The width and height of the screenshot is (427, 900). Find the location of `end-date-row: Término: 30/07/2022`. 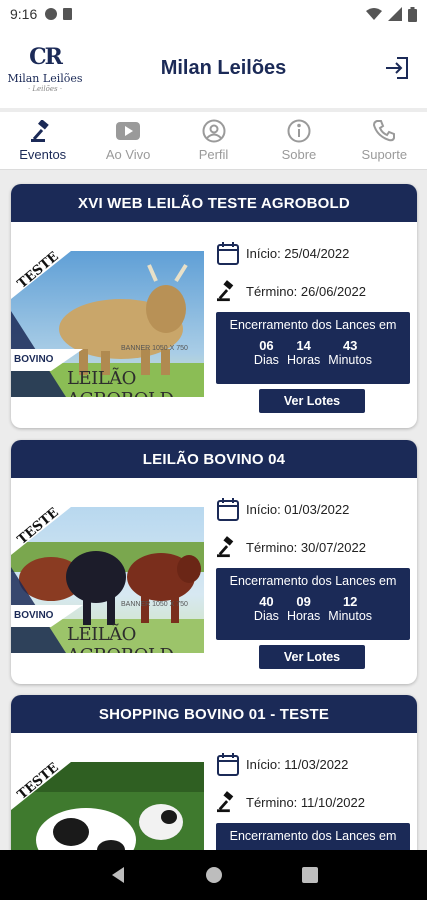

end-date-row: Término: 30/07/2022 is located at coordinates (314, 547).